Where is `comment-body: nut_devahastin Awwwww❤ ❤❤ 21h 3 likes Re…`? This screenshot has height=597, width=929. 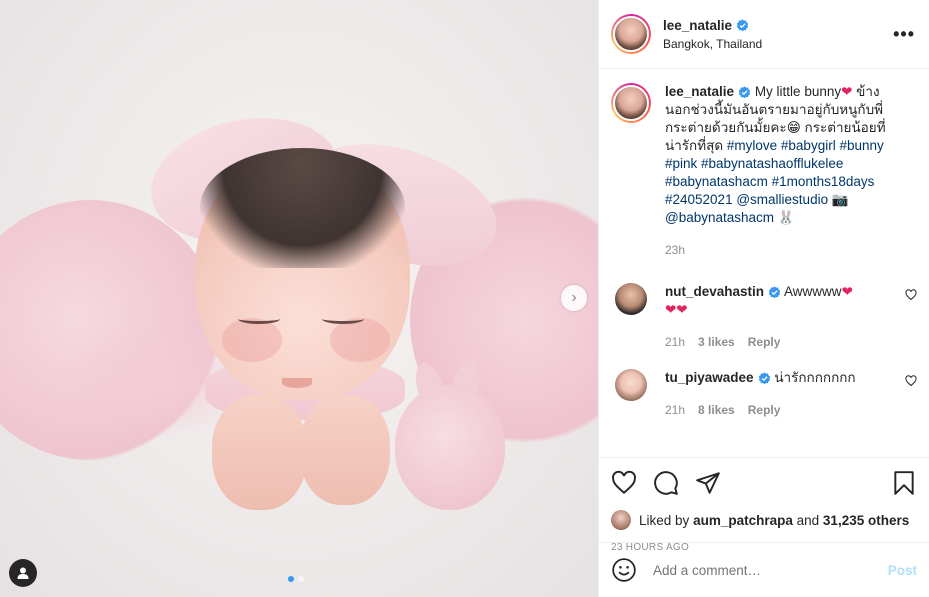
comment-body: nut_devahastin Awwwww❤ ❤❤ 21h 3 likes Re… is located at coordinates (791, 317).